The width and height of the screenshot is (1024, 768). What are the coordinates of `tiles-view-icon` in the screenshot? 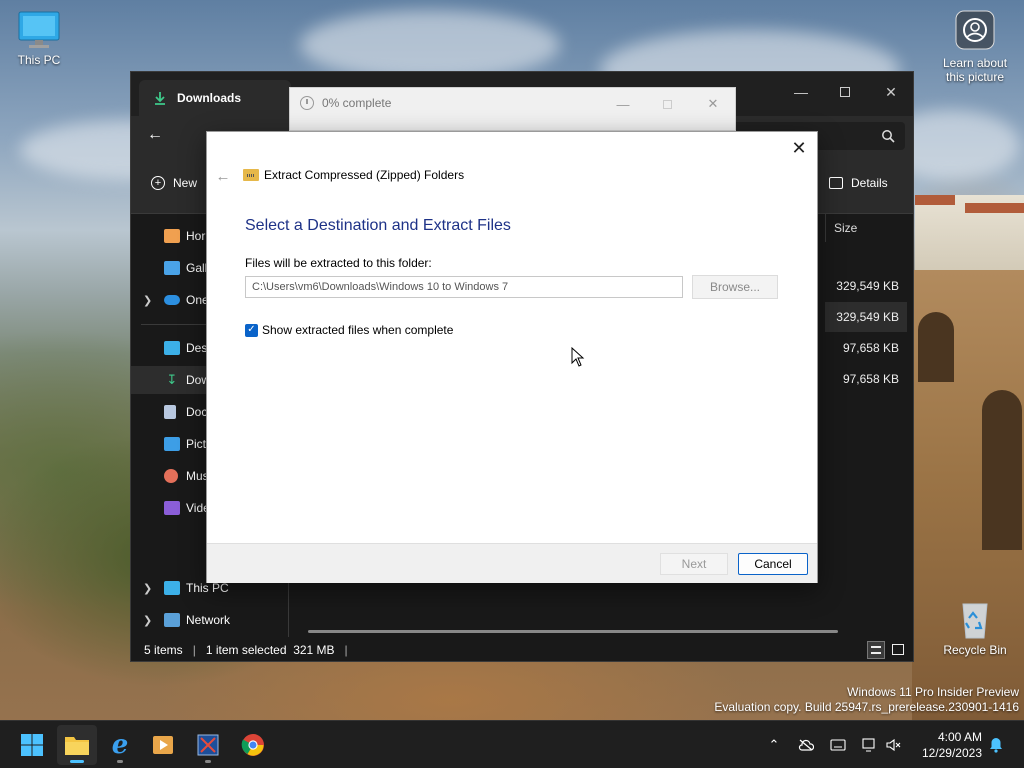 It's located at (898, 649).